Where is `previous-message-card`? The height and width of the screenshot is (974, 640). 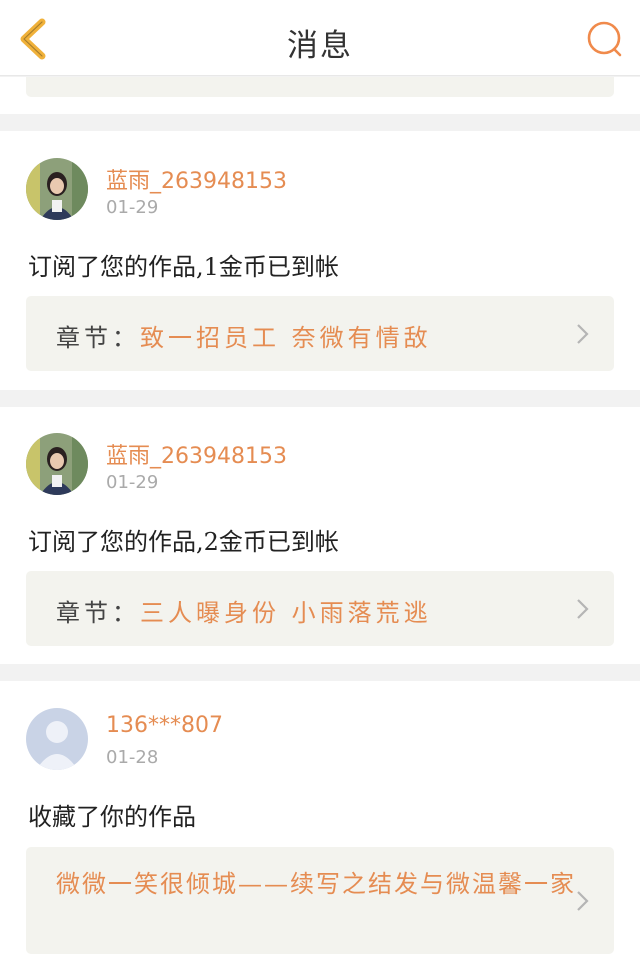 previous-message-card is located at coordinates (320, 95).